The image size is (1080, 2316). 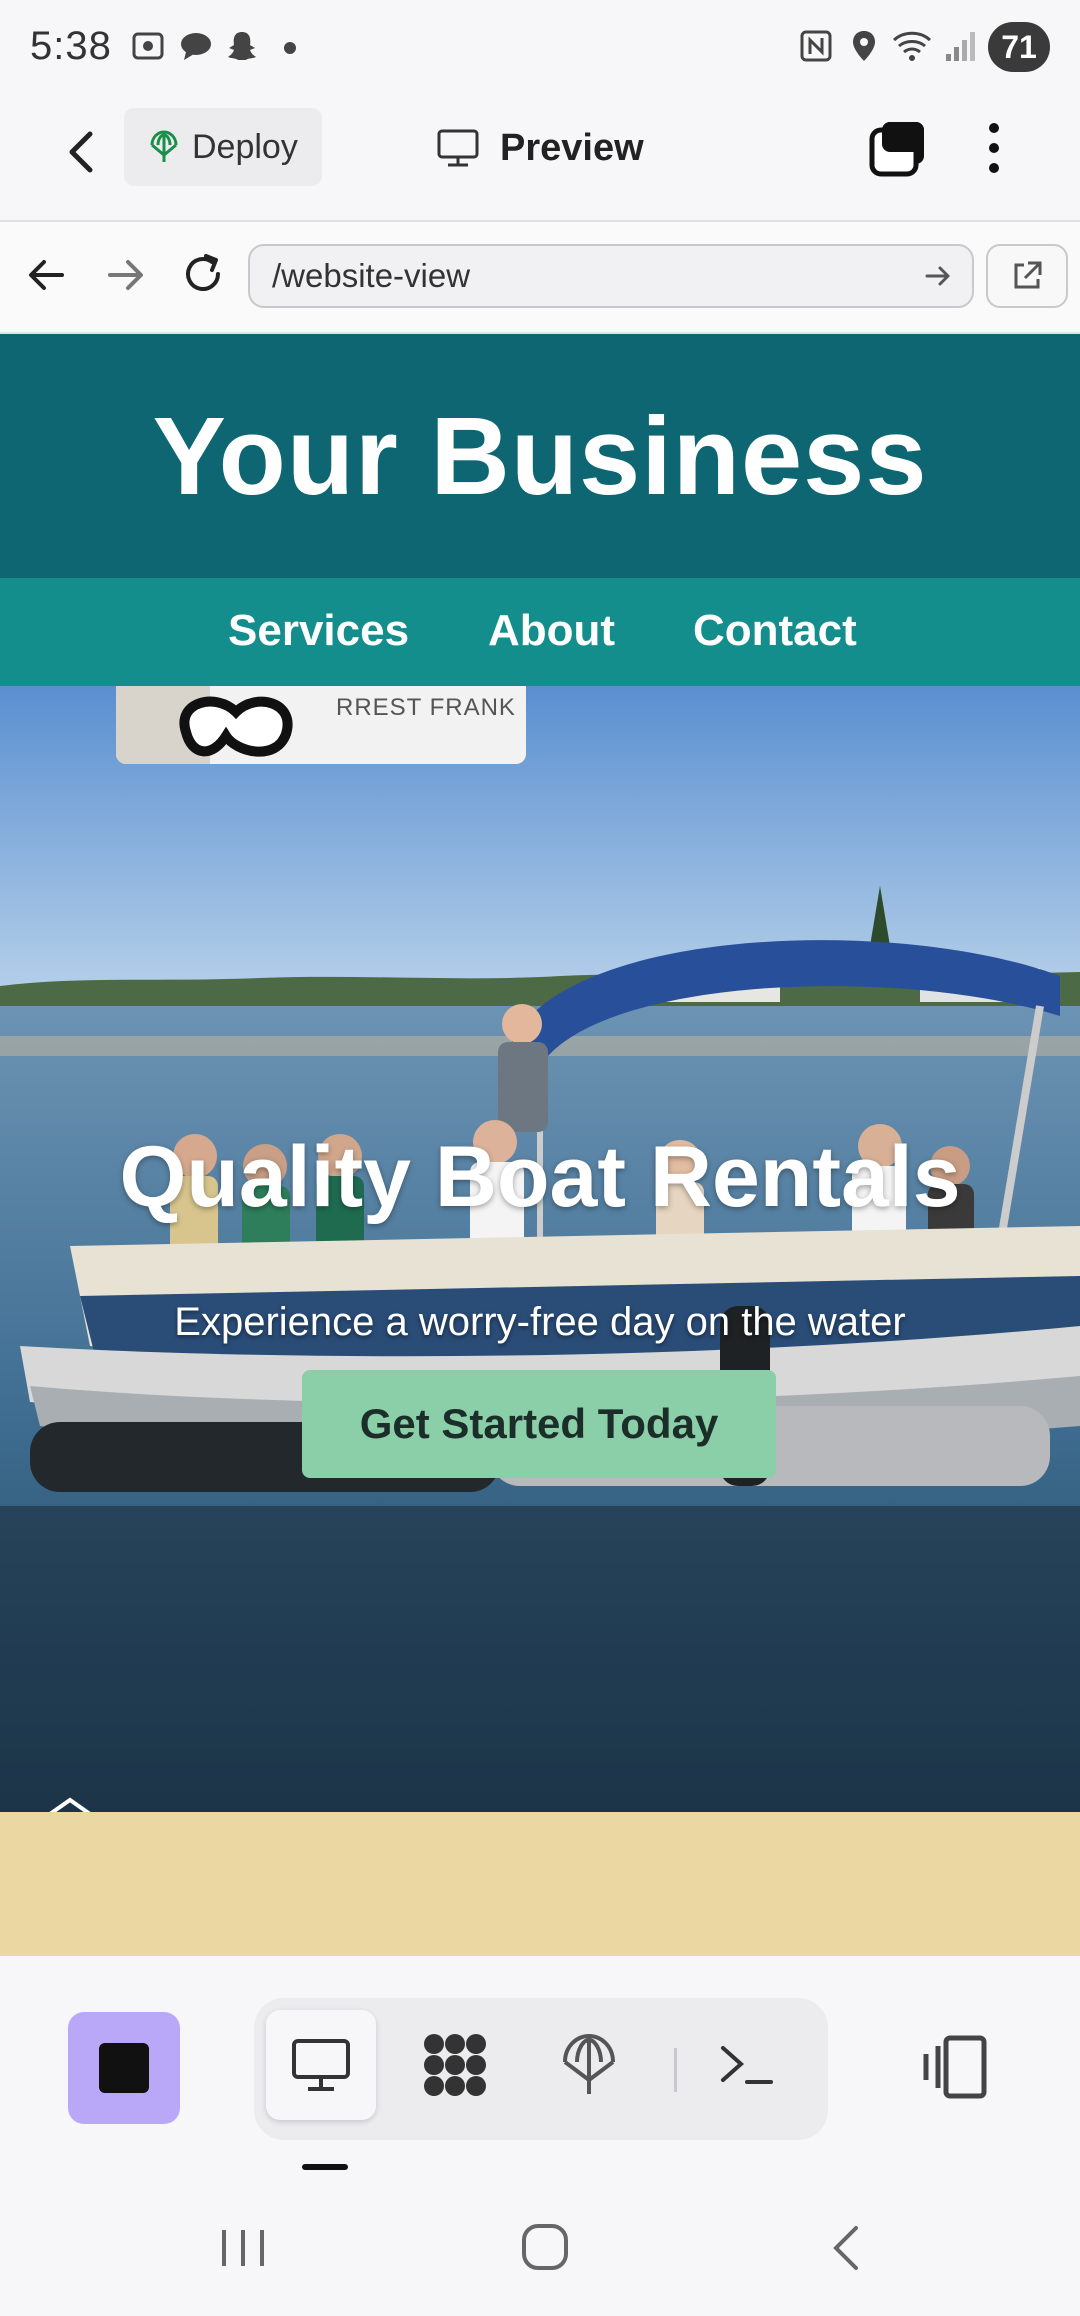 I want to click on recent-apps-button, so click(x=243, y=2248).